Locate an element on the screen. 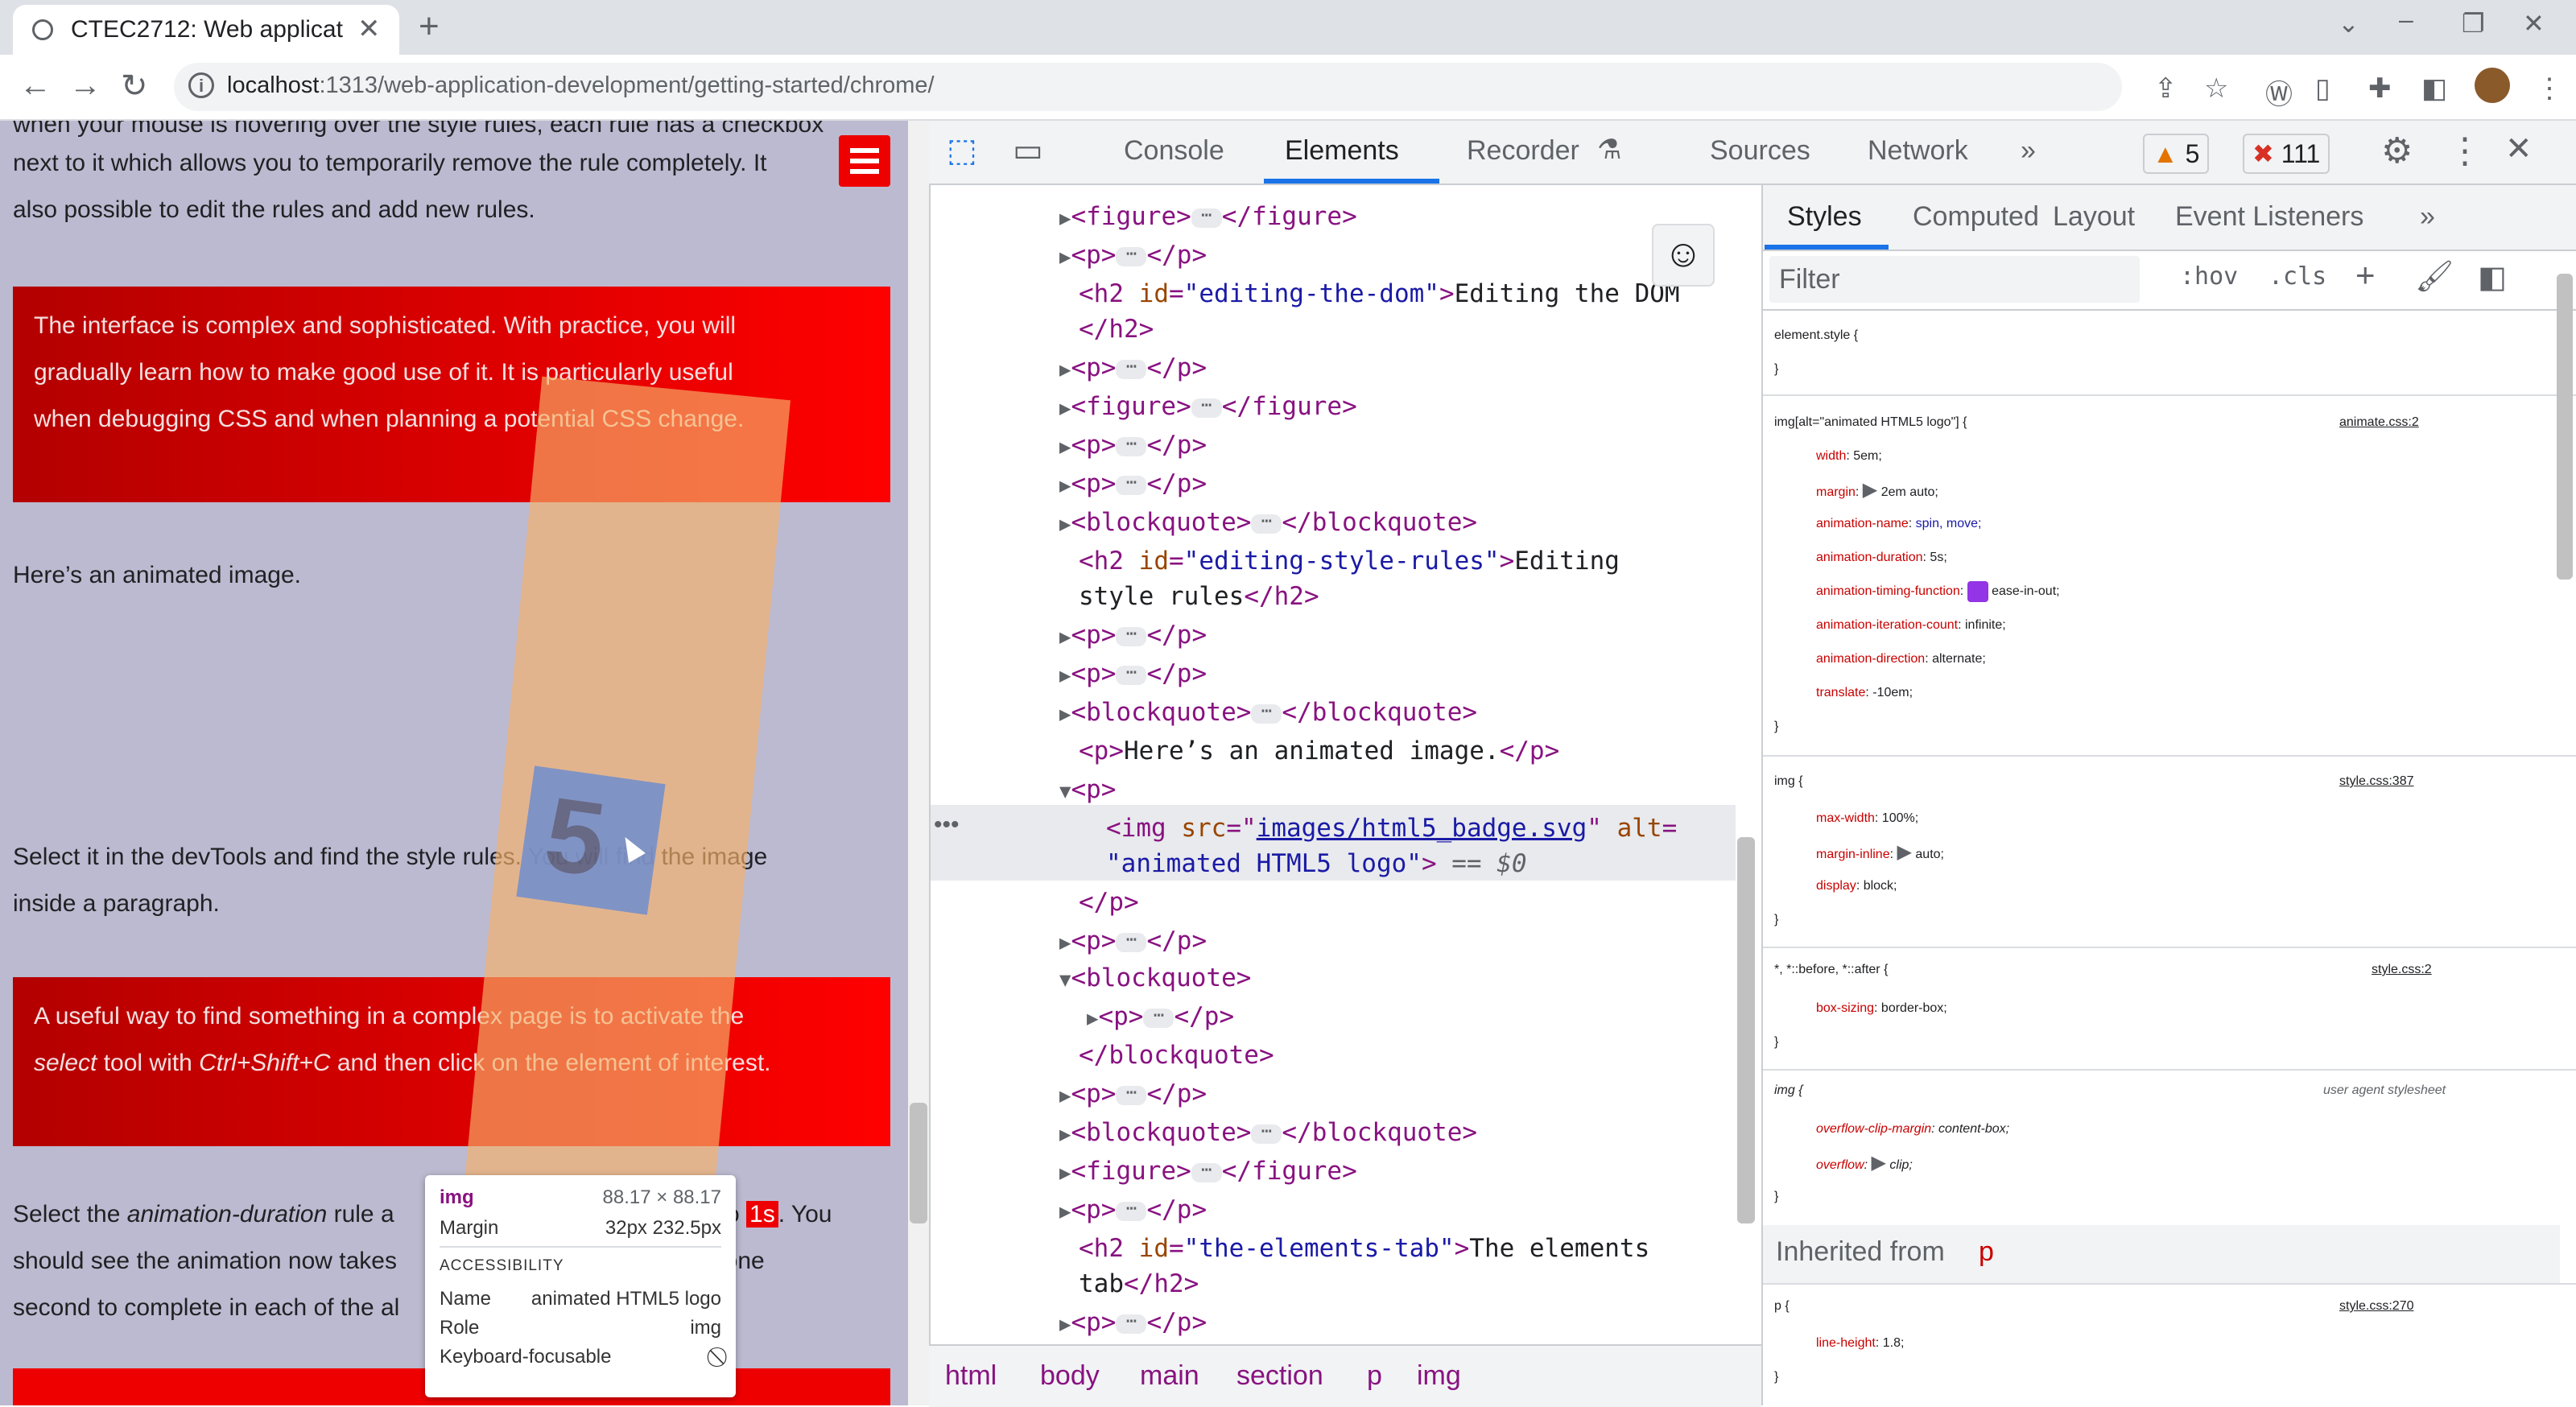 The width and height of the screenshot is (2576, 1407). easing-editor-icon is located at coordinates (1977, 591).